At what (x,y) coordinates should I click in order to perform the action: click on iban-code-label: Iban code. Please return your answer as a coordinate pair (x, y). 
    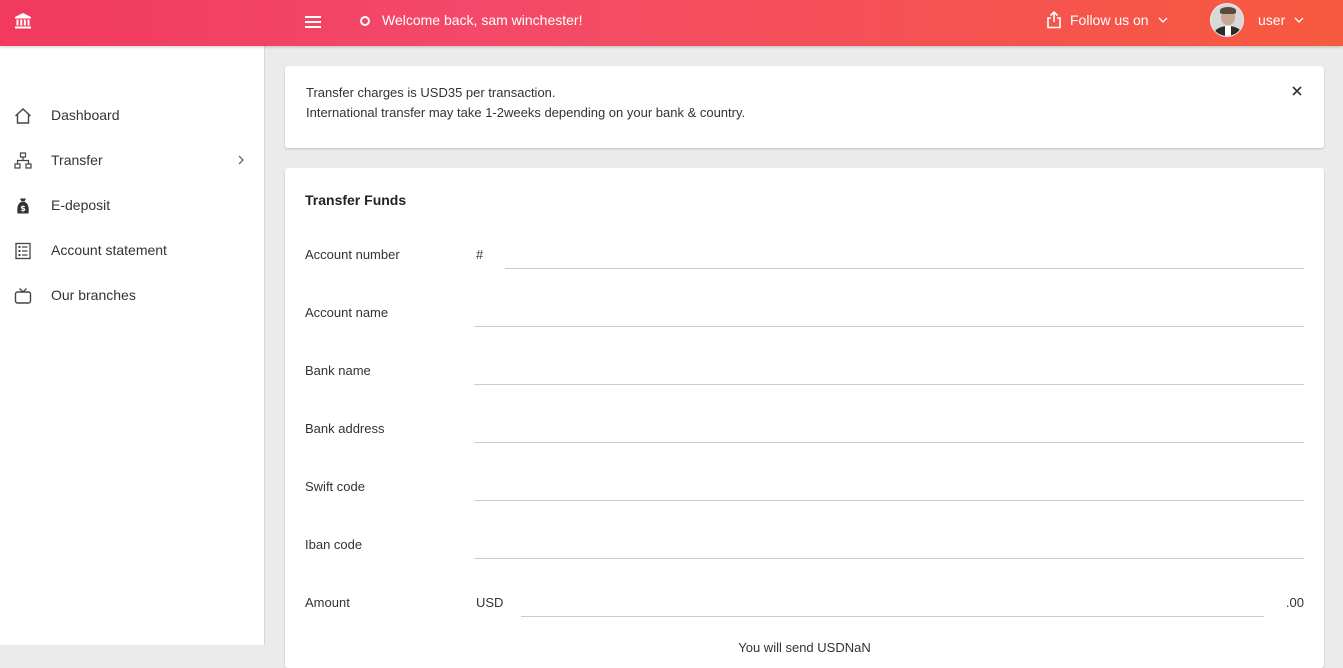
    Looking at the image, I should click on (334, 544).